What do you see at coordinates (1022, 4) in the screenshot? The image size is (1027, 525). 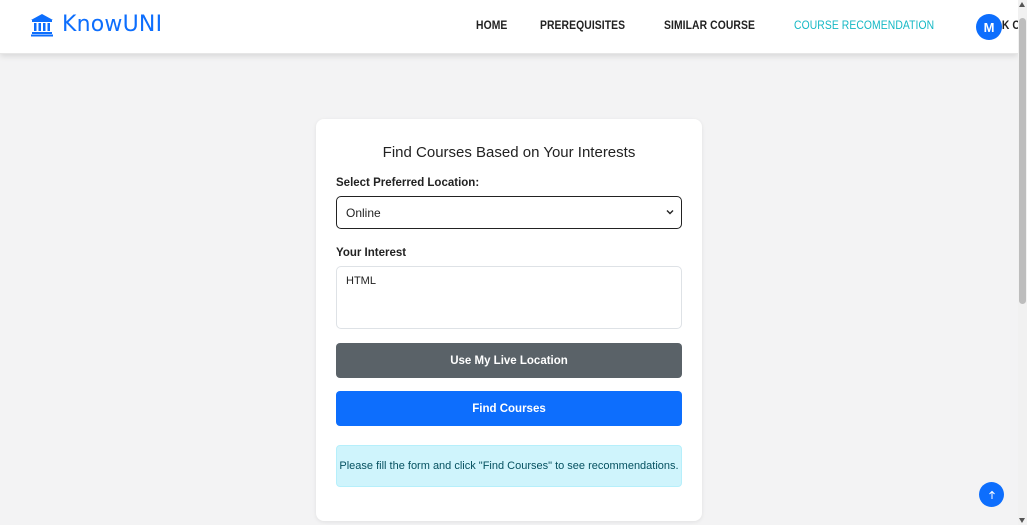 I see `scroll-up-arrow-icon` at bounding box center [1022, 4].